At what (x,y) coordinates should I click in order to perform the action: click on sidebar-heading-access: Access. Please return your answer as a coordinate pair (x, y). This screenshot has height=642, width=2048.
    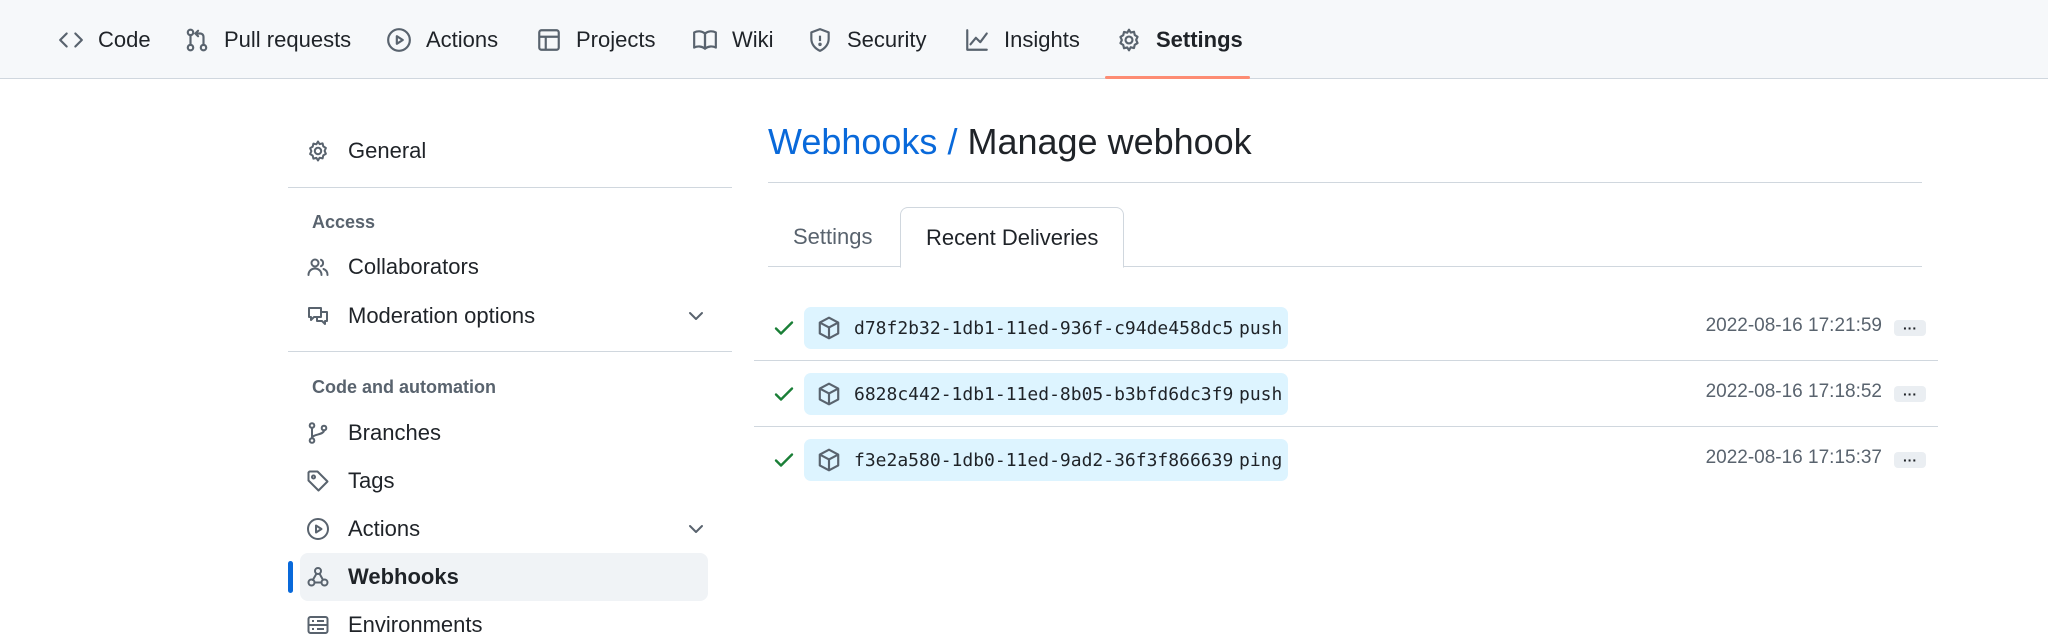
    Looking at the image, I should click on (344, 222).